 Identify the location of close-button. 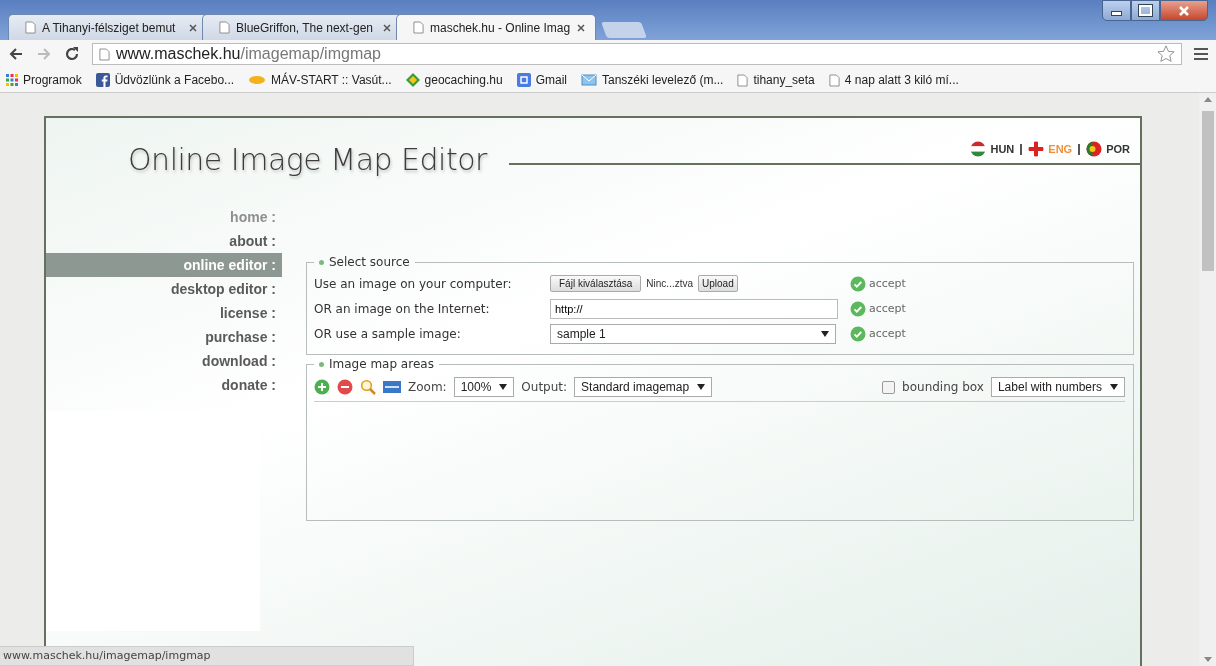
(1184, 10).